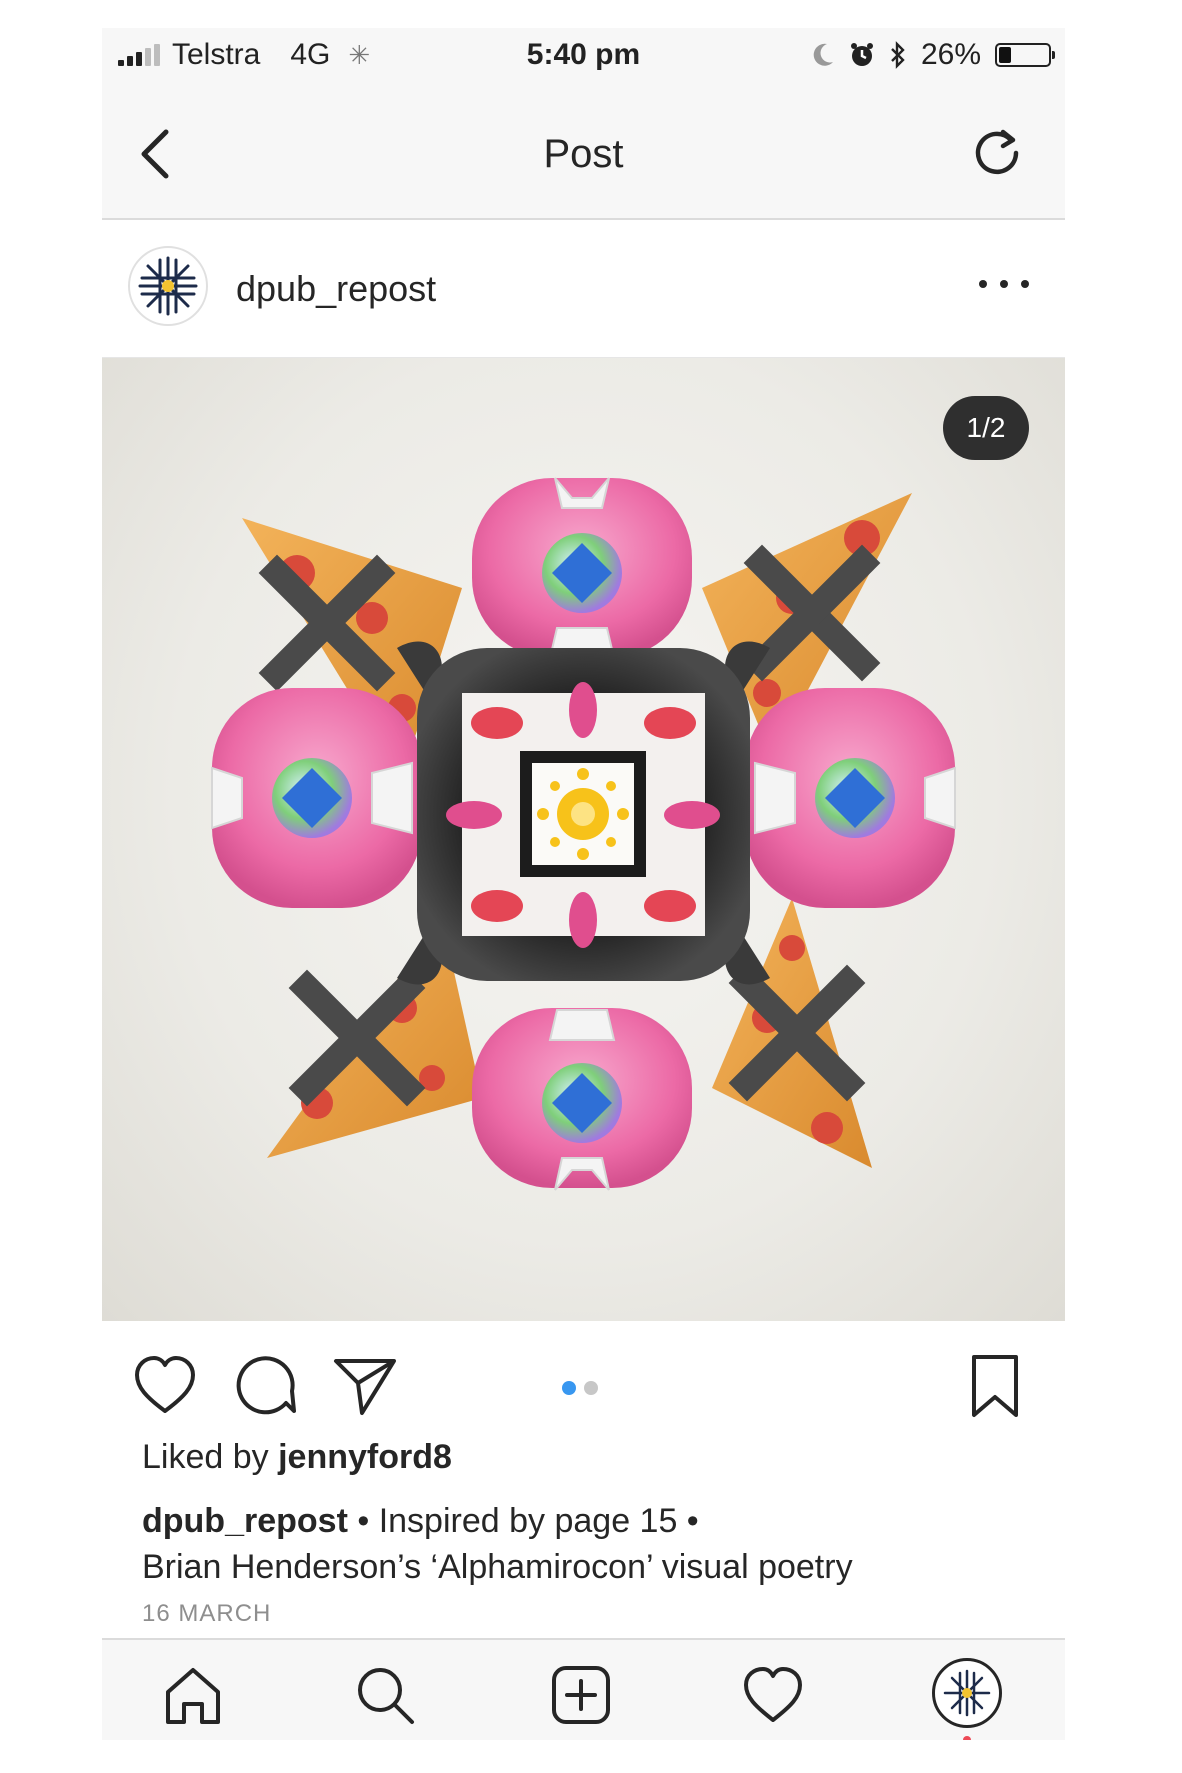 The width and height of the screenshot is (1182, 1773). I want to click on post-date: 16 MARCH, so click(207, 1613).